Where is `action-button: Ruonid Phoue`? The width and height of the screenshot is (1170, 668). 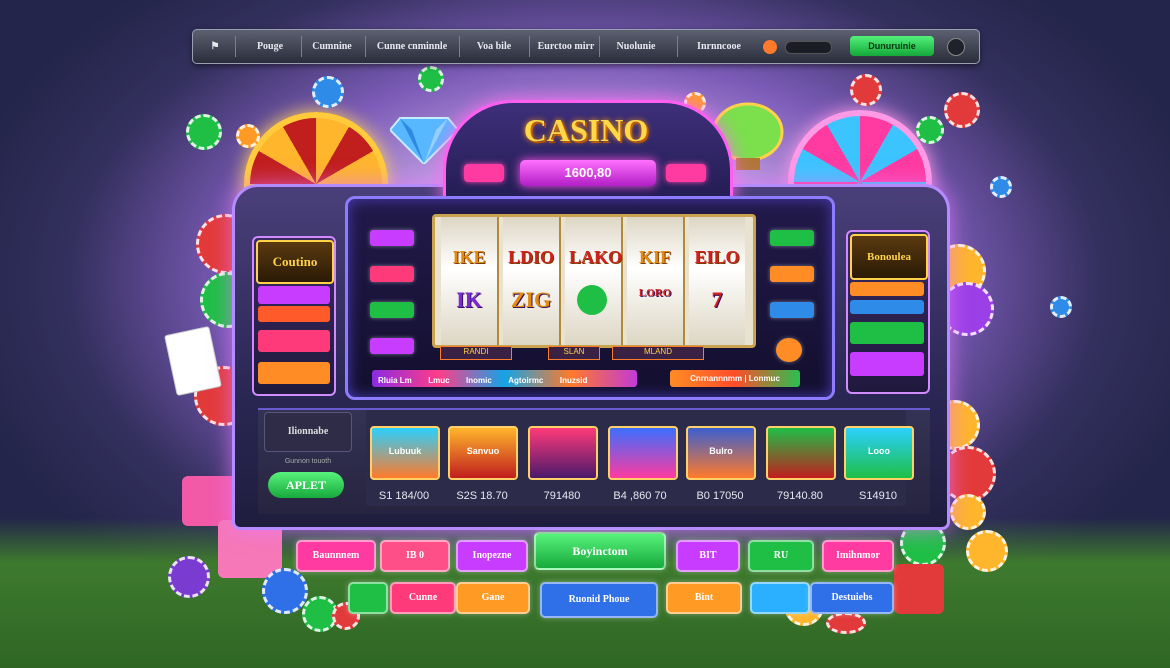
action-button: Ruonid Phoue is located at coordinates (599, 600).